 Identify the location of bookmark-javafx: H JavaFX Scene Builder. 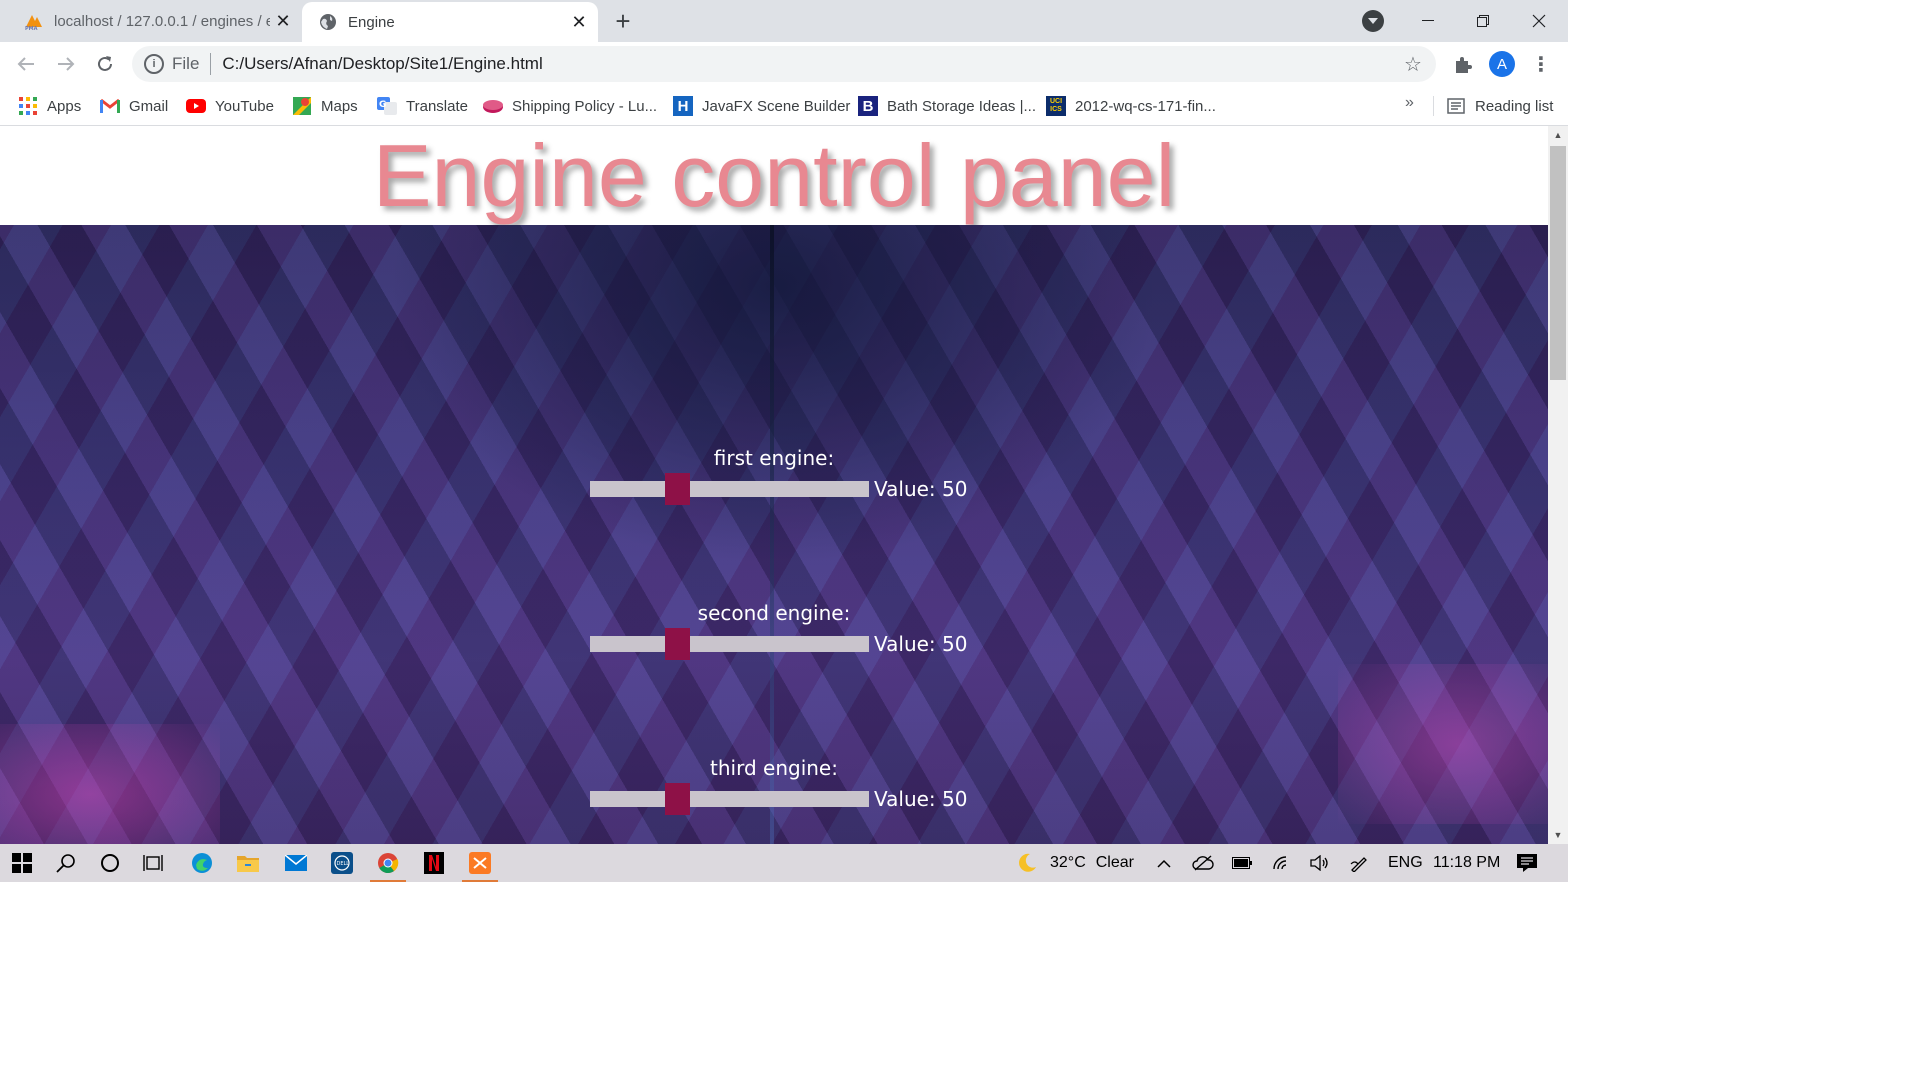
(761, 106).